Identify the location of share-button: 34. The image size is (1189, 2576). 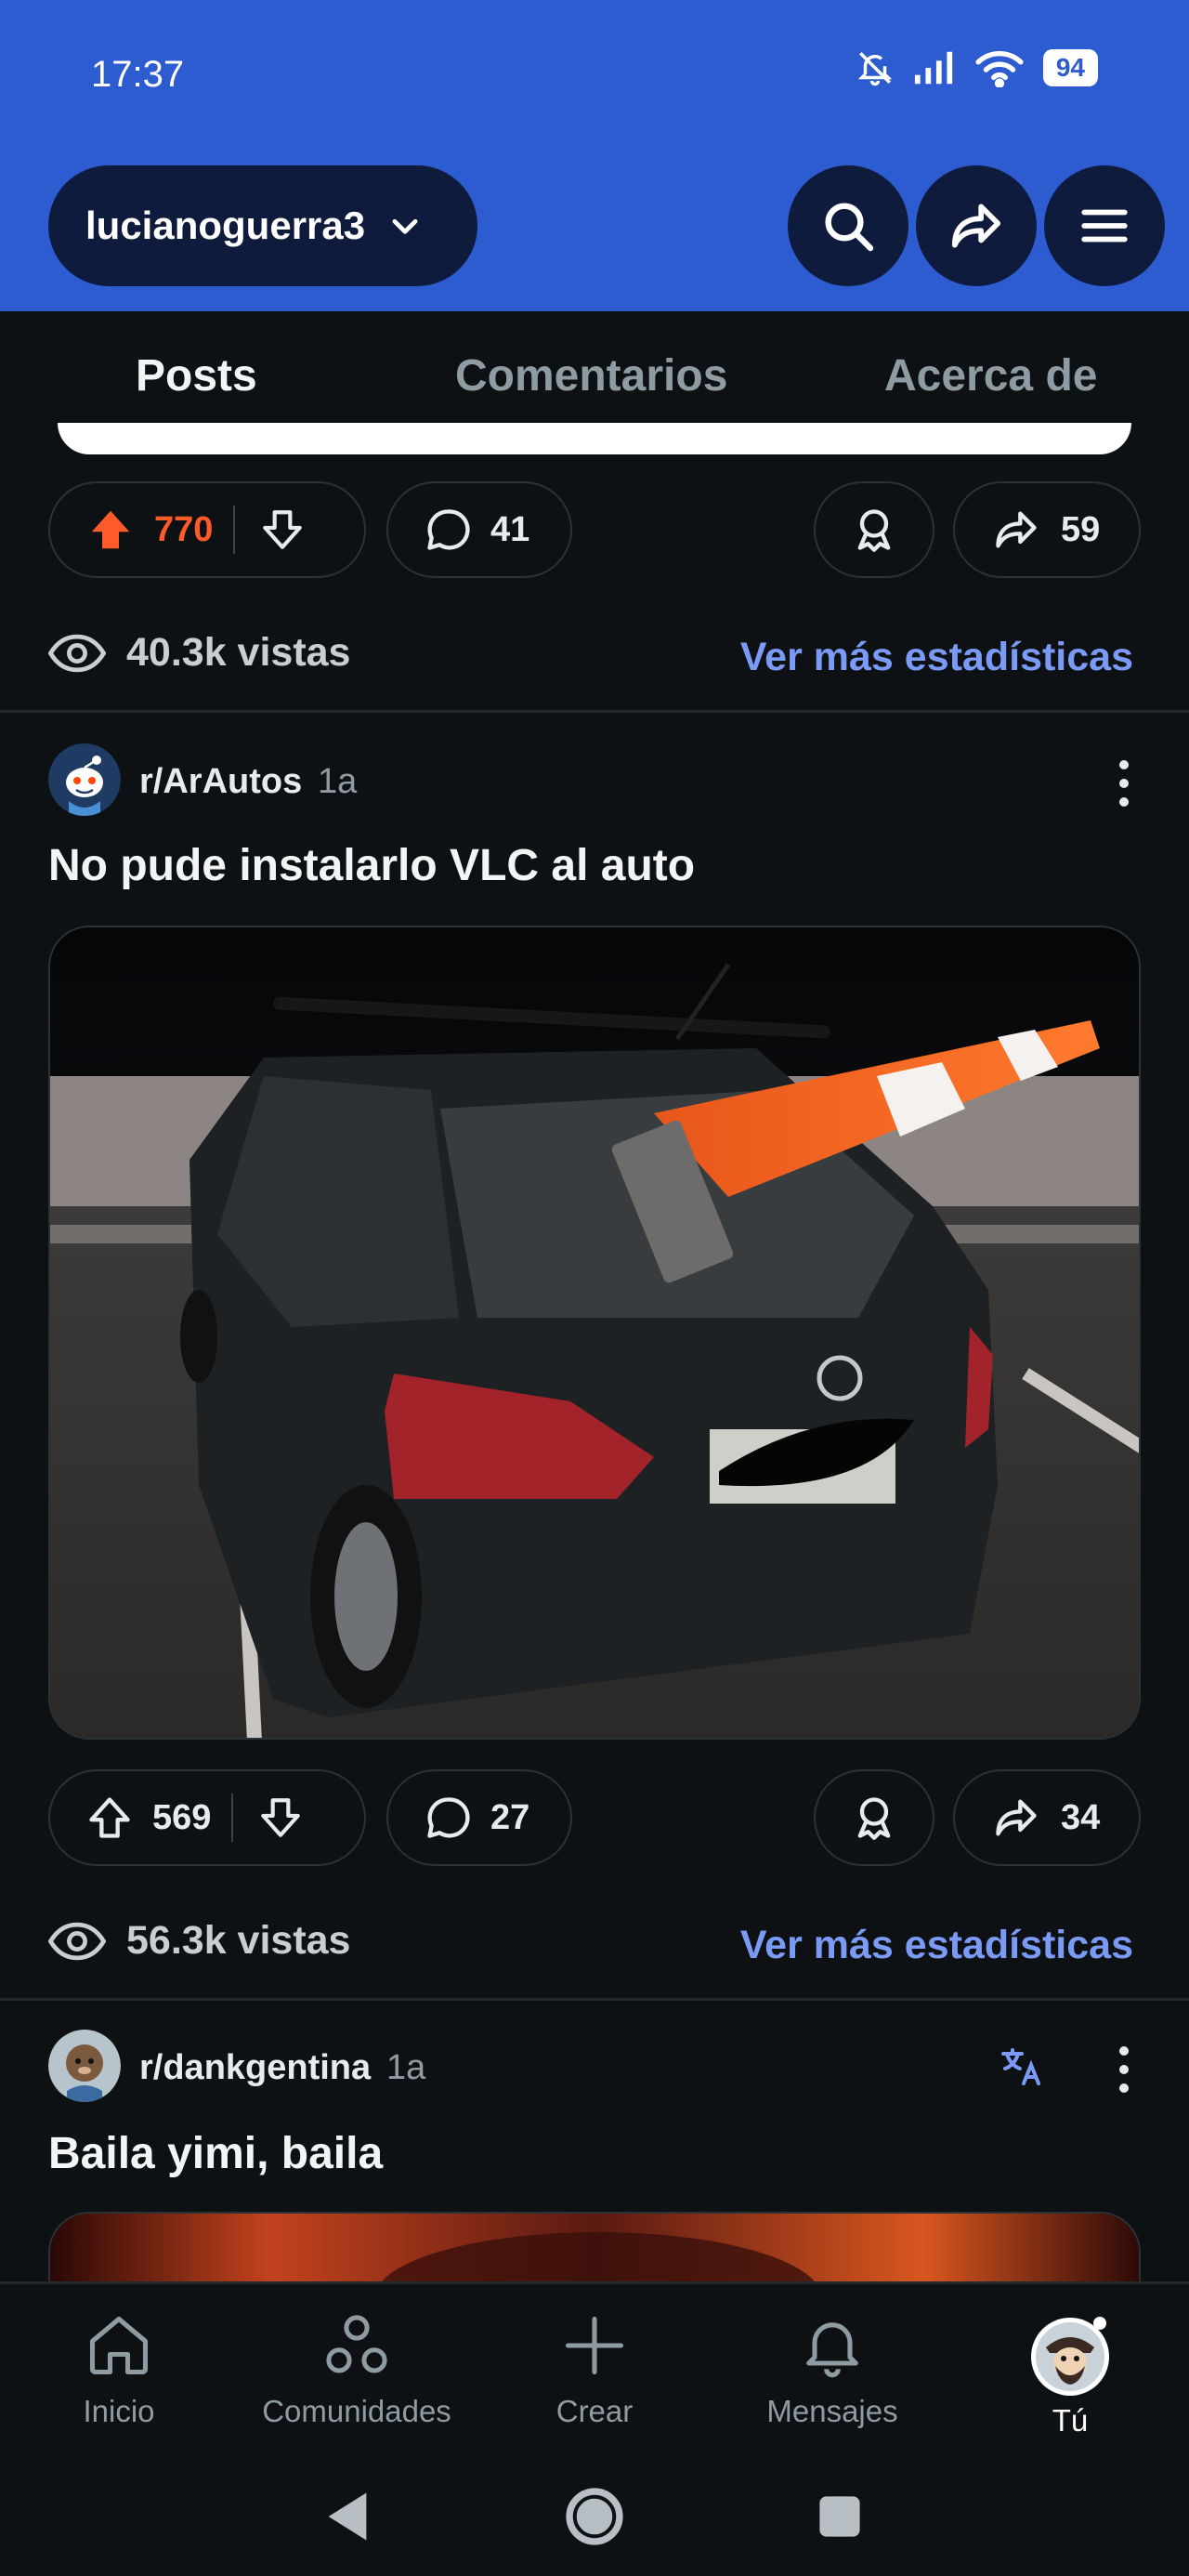
(1047, 1817).